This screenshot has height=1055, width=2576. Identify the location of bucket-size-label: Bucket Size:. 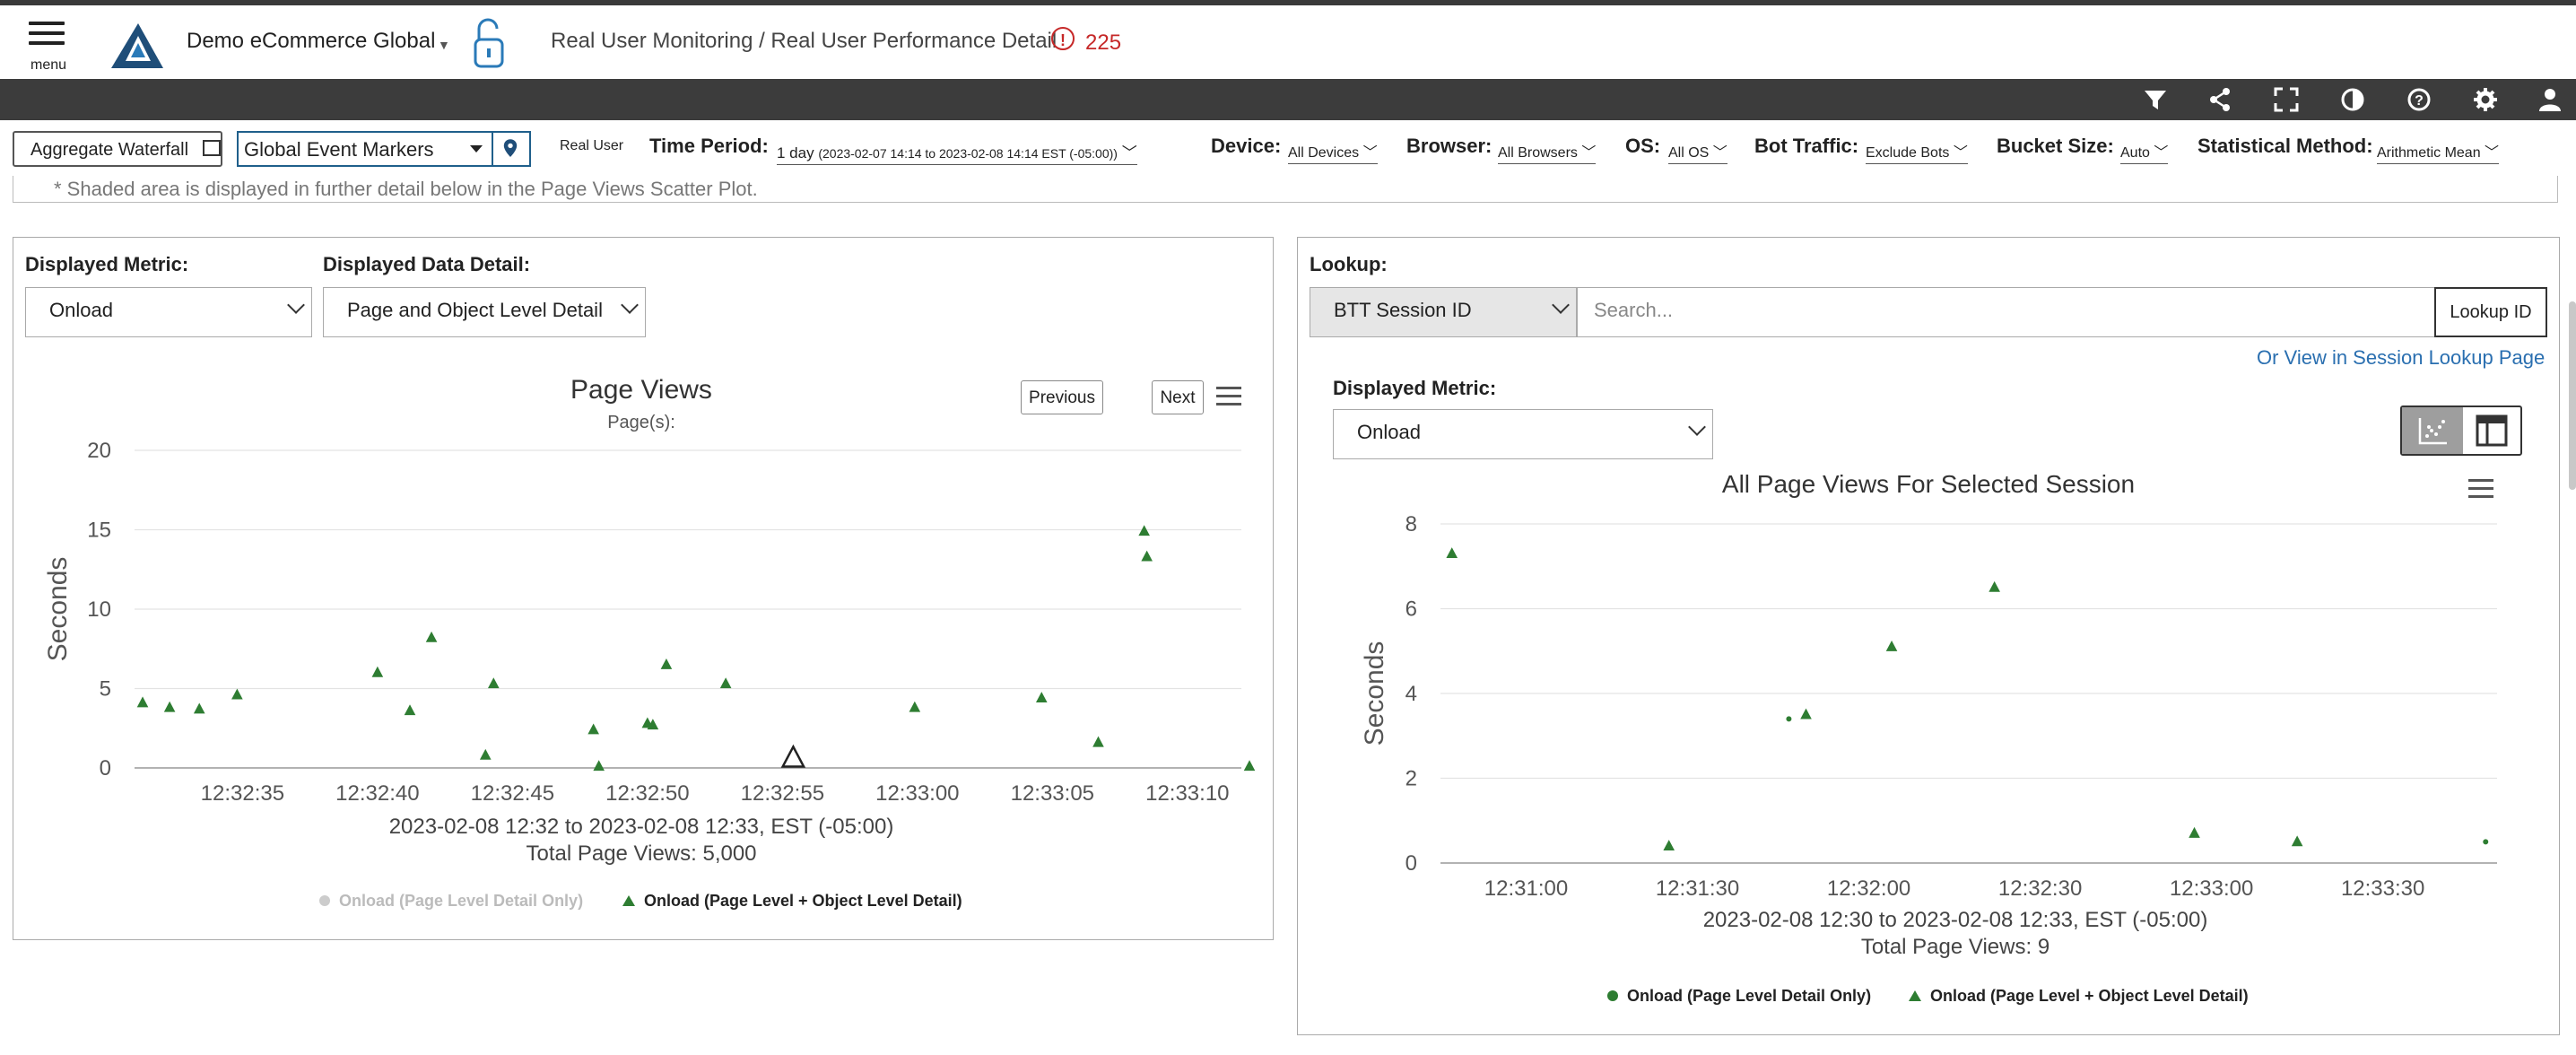
(2055, 146).